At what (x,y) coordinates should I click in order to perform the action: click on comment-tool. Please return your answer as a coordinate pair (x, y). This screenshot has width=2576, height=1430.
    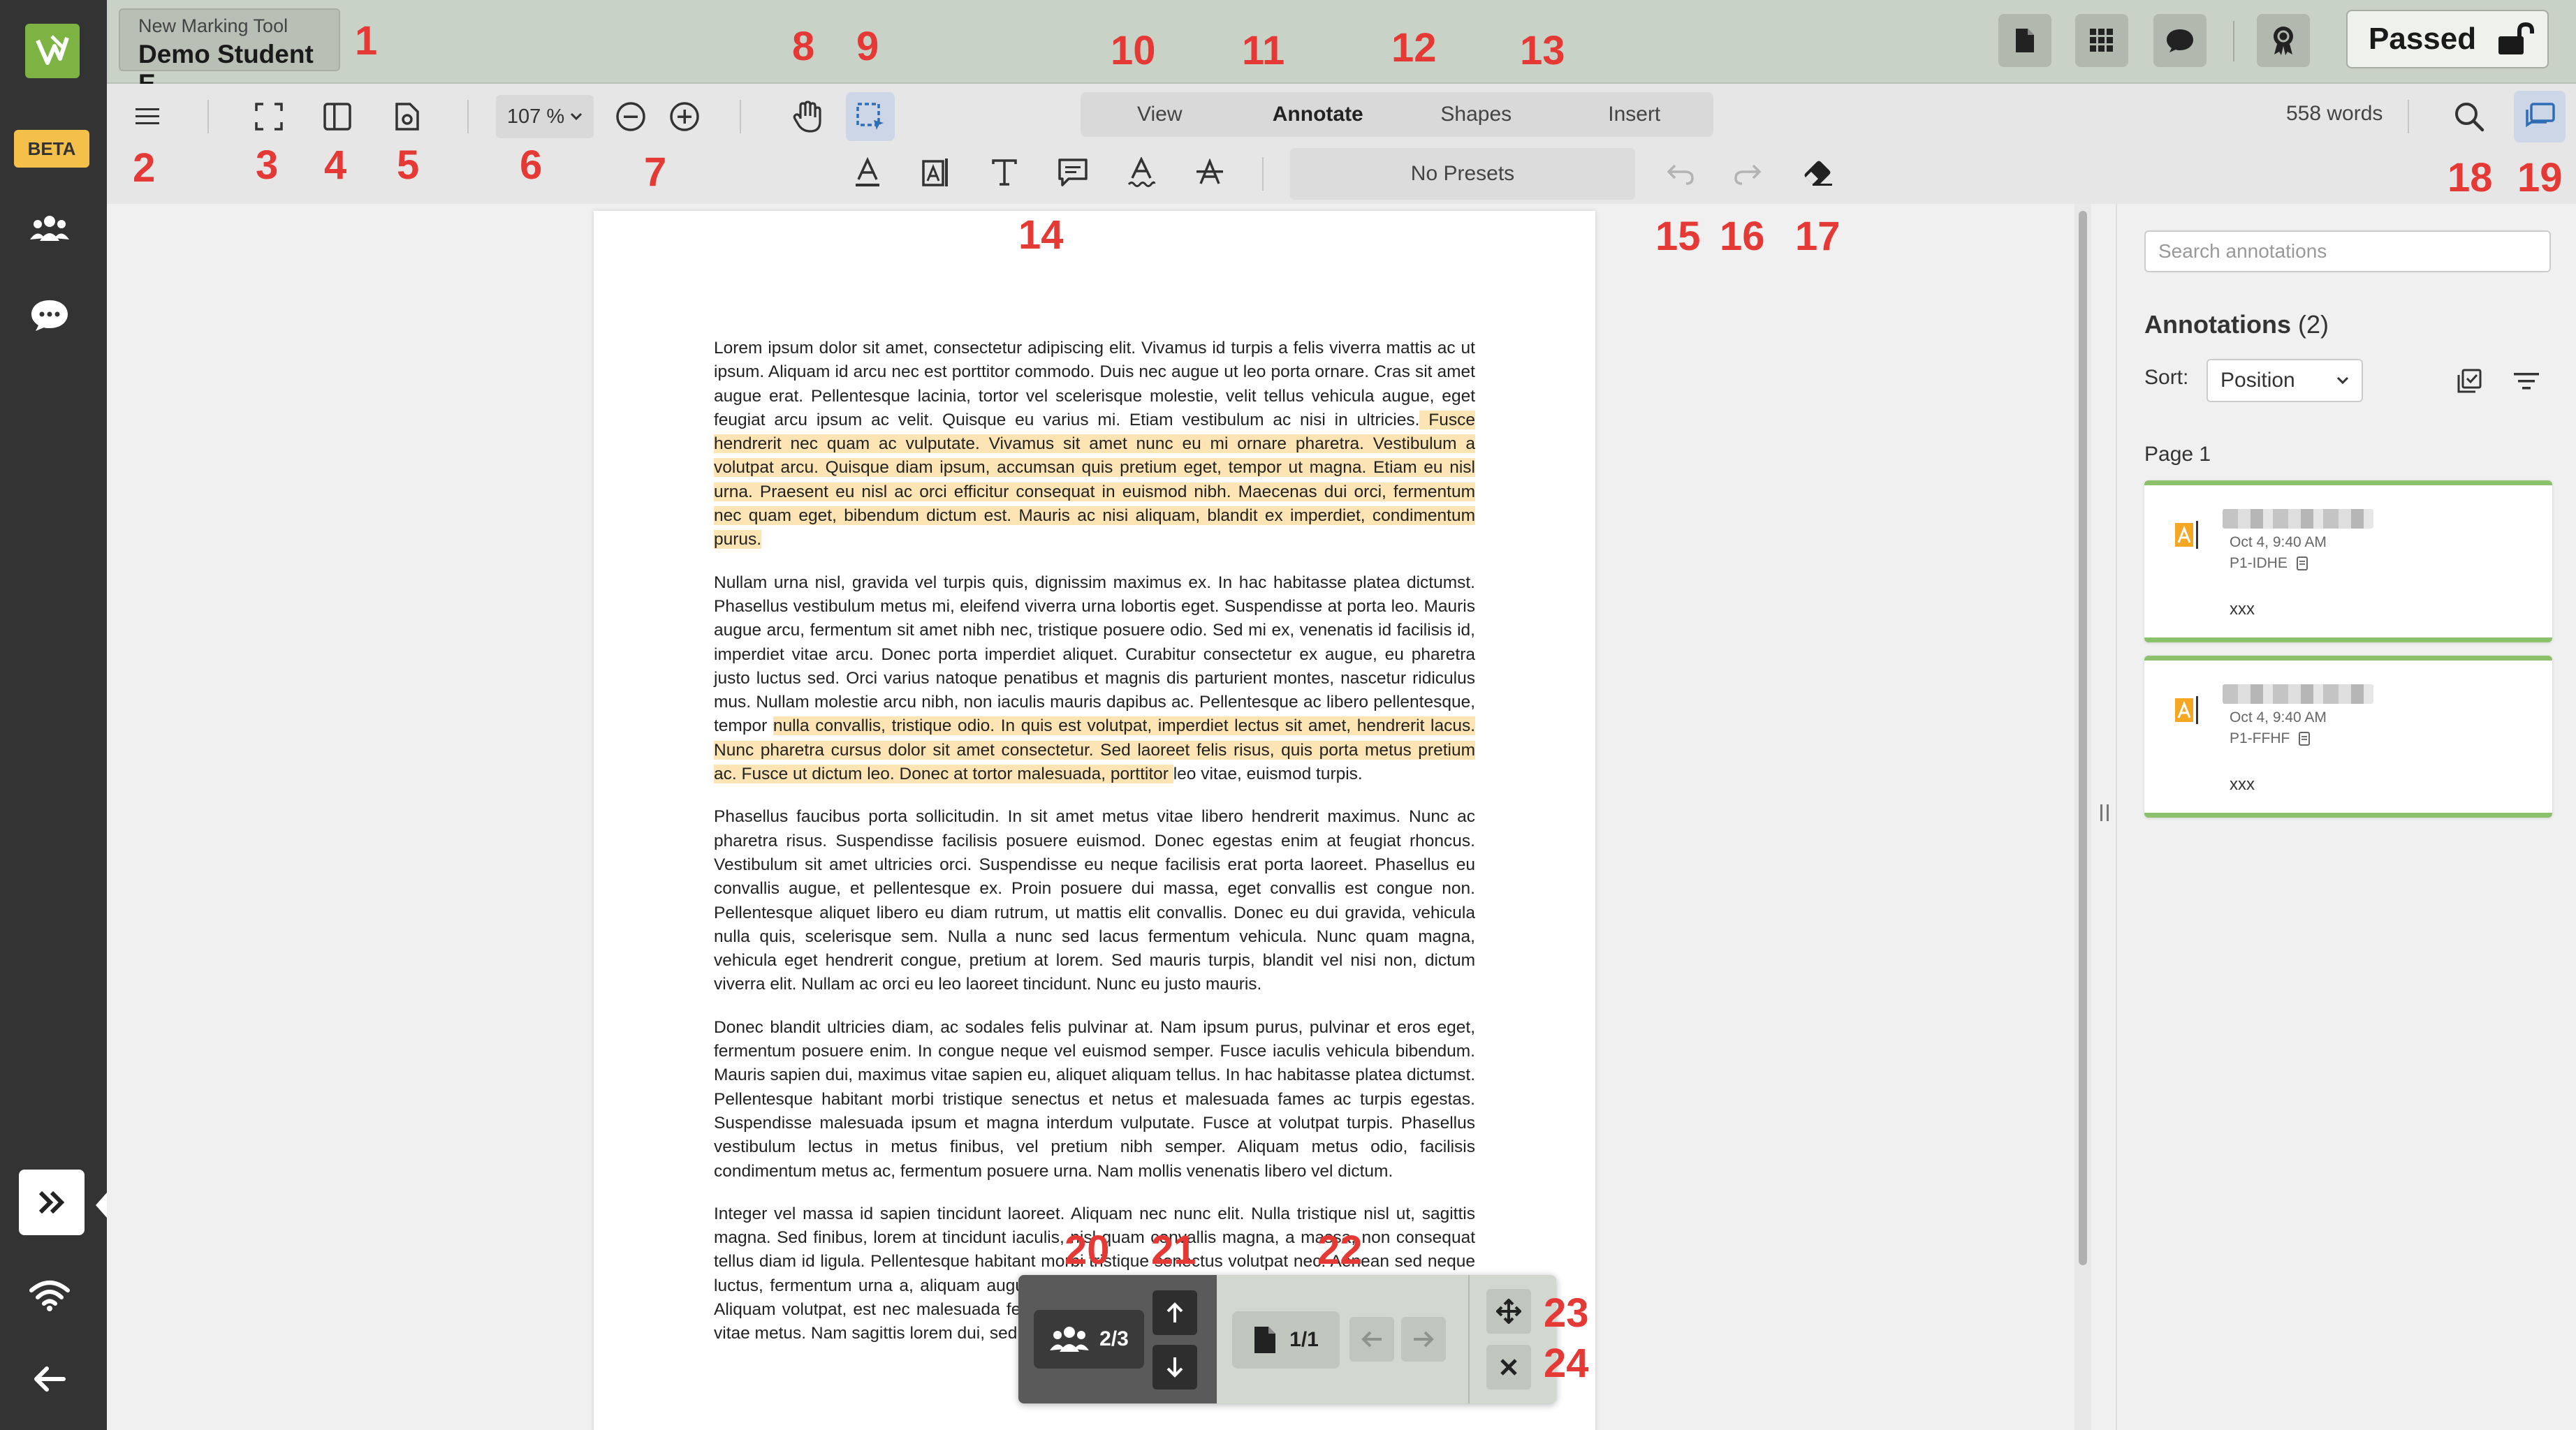
    Looking at the image, I should click on (1072, 172).